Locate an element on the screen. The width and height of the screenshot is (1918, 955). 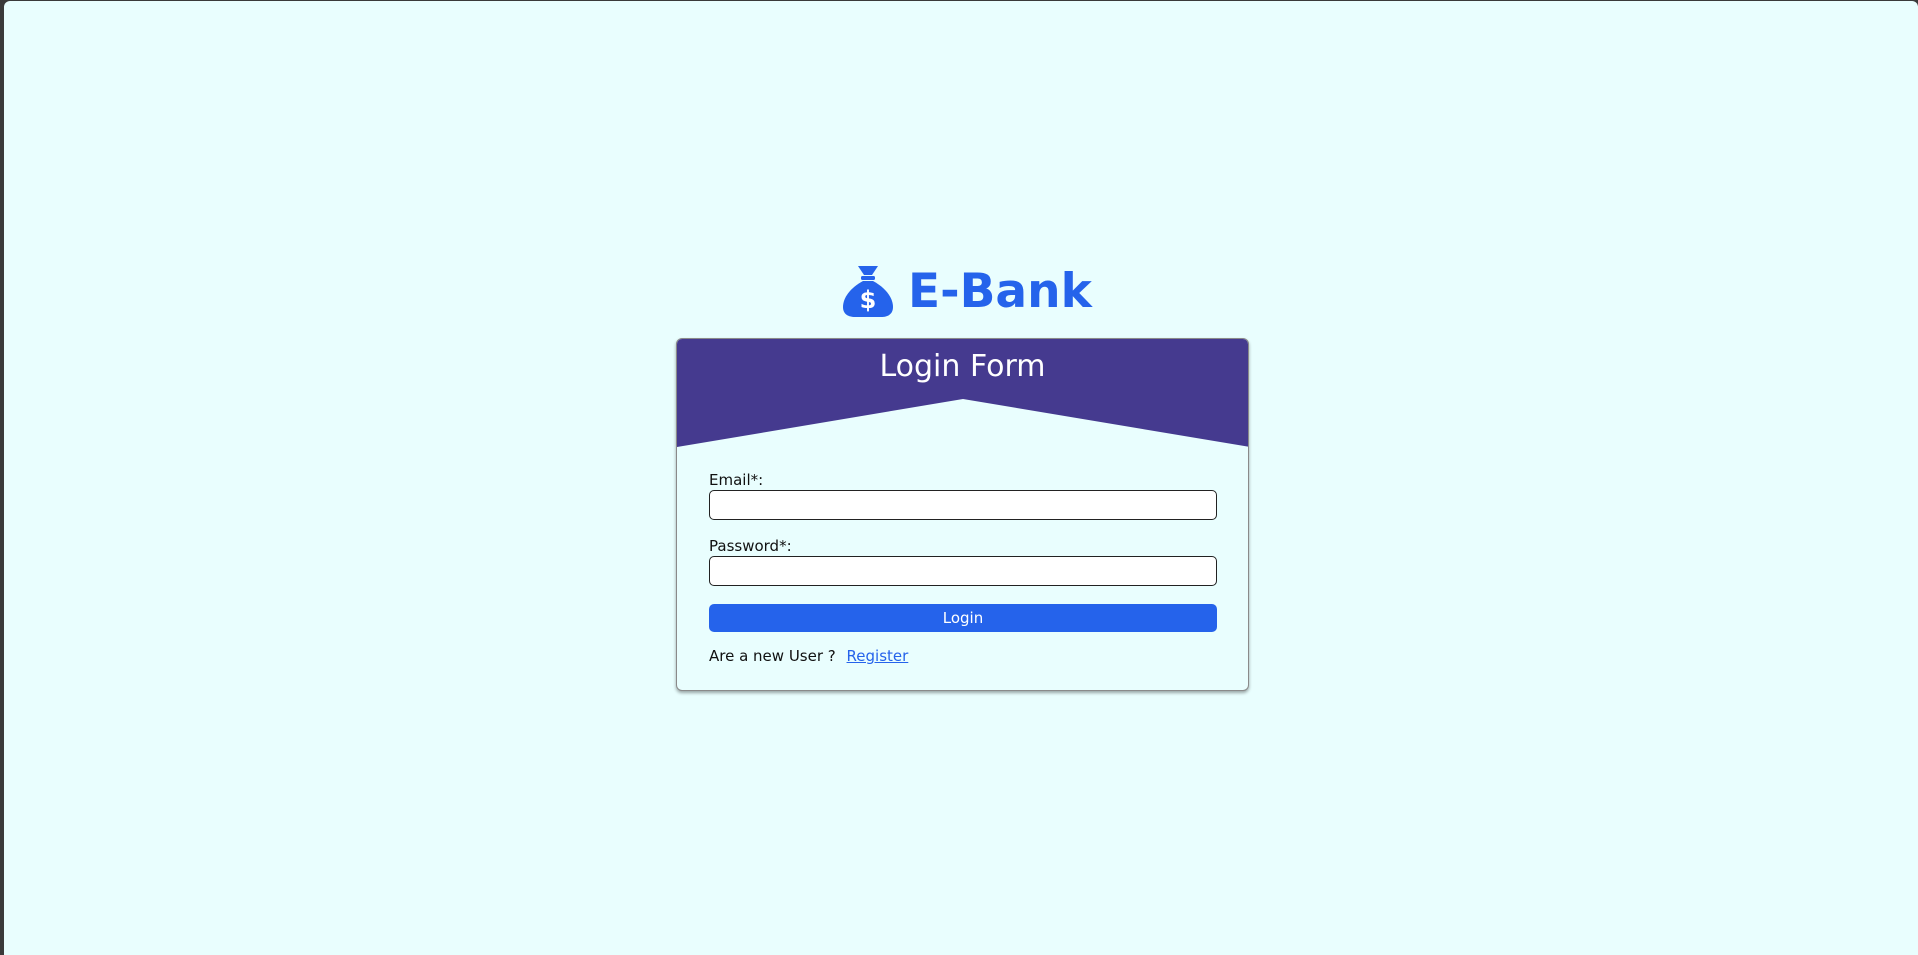
password-field is located at coordinates (963, 571).